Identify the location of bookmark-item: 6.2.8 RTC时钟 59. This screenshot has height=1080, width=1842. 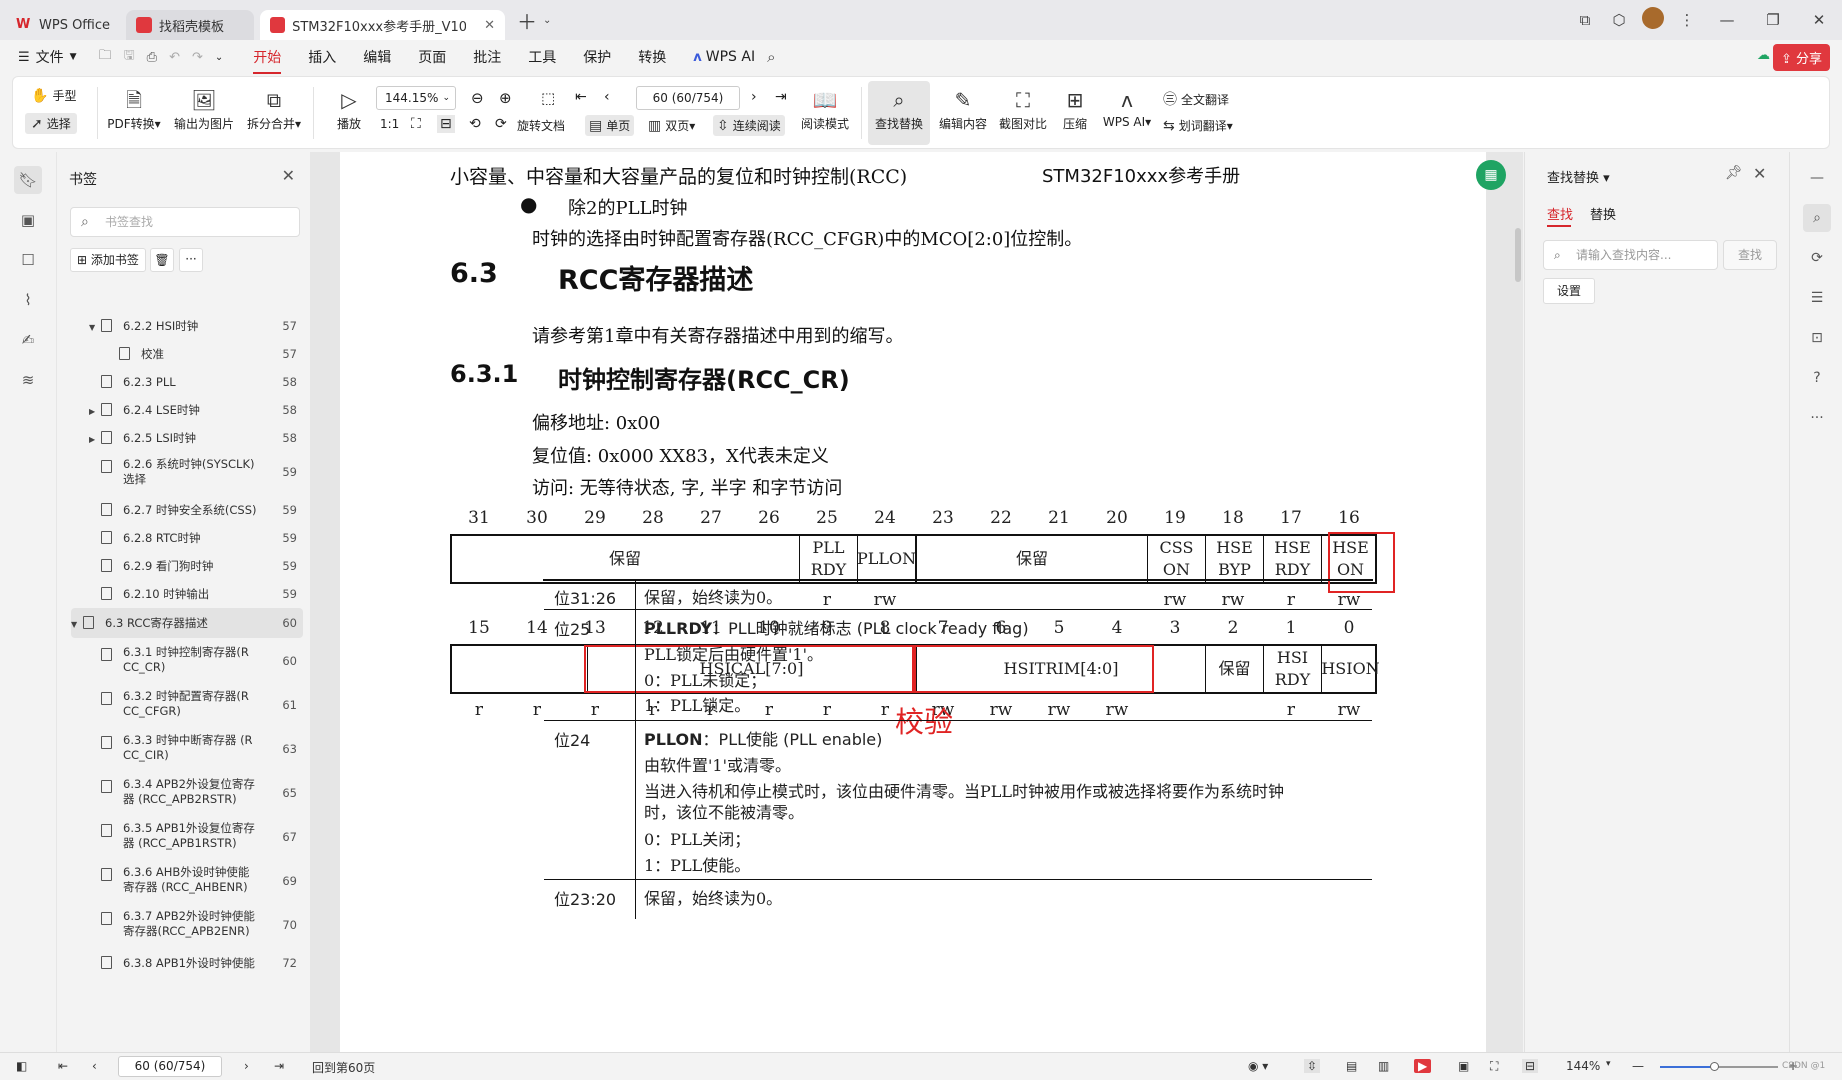
(187, 538).